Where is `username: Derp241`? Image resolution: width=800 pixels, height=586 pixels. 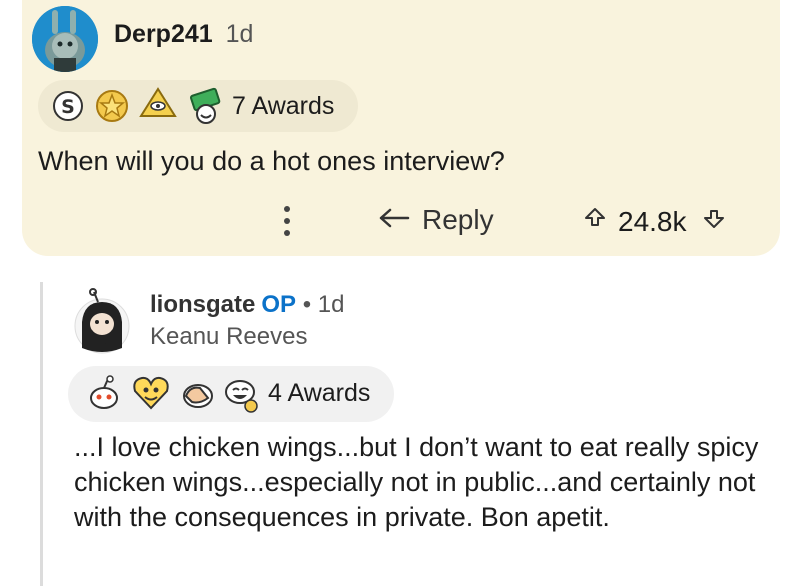 username: Derp241 is located at coordinates (163, 34).